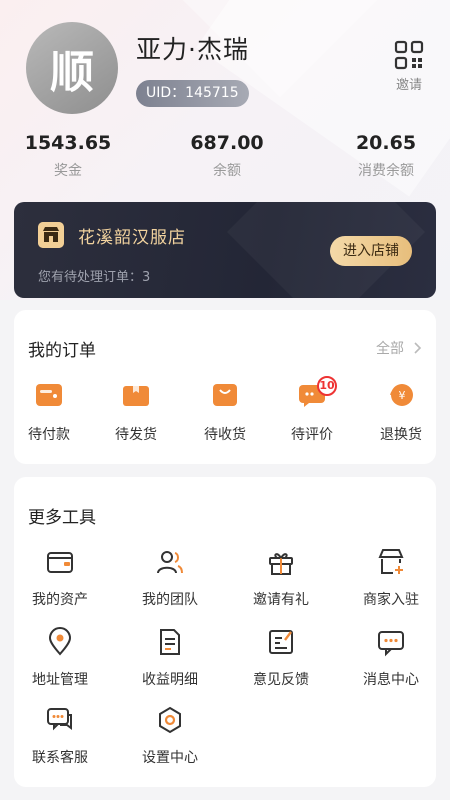 This screenshot has height=800, width=450. What do you see at coordinates (192, 49) in the screenshot?
I see `user-name: 亚力·杰瑞` at bounding box center [192, 49].